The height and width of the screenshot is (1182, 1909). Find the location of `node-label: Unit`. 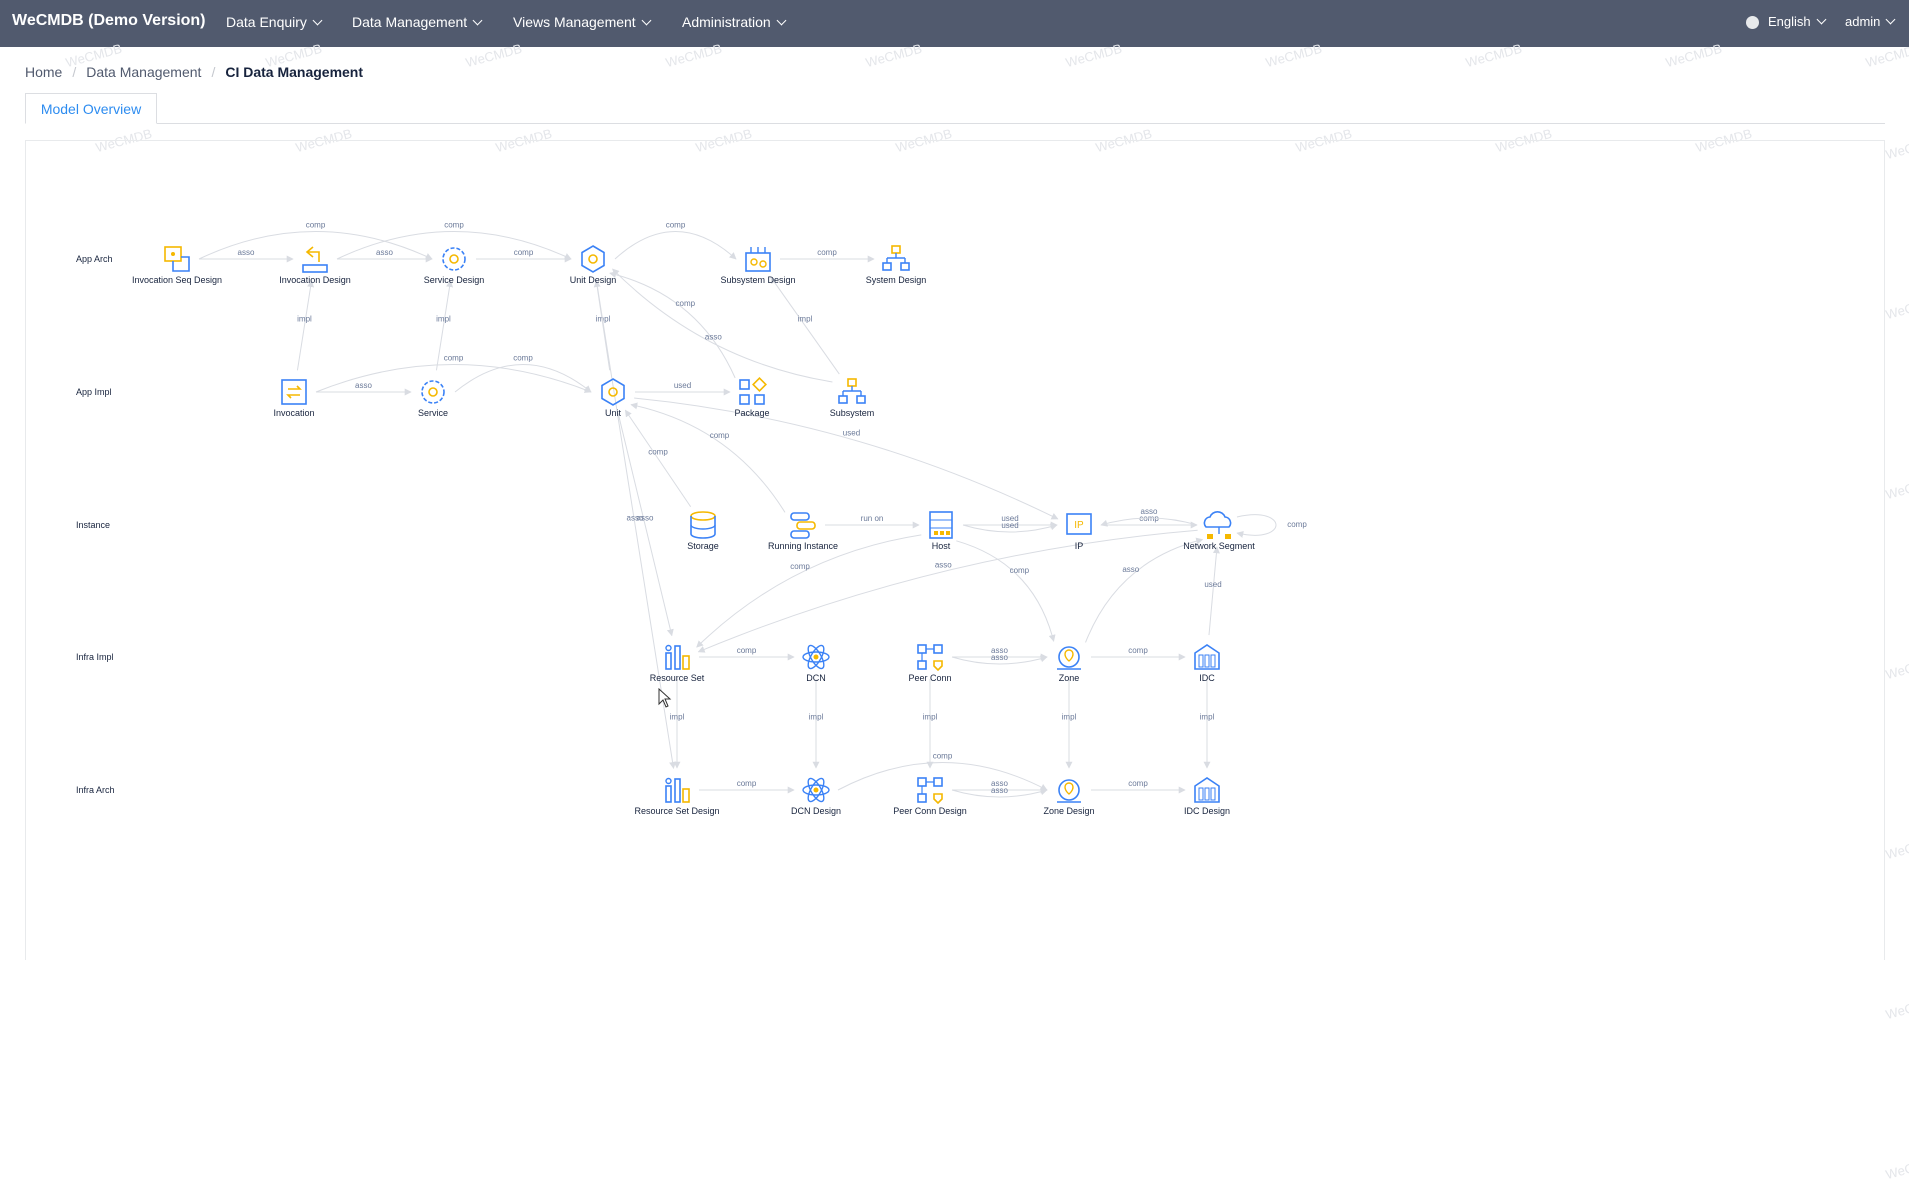

node-label: Unit is located at coordinates (613, 413).